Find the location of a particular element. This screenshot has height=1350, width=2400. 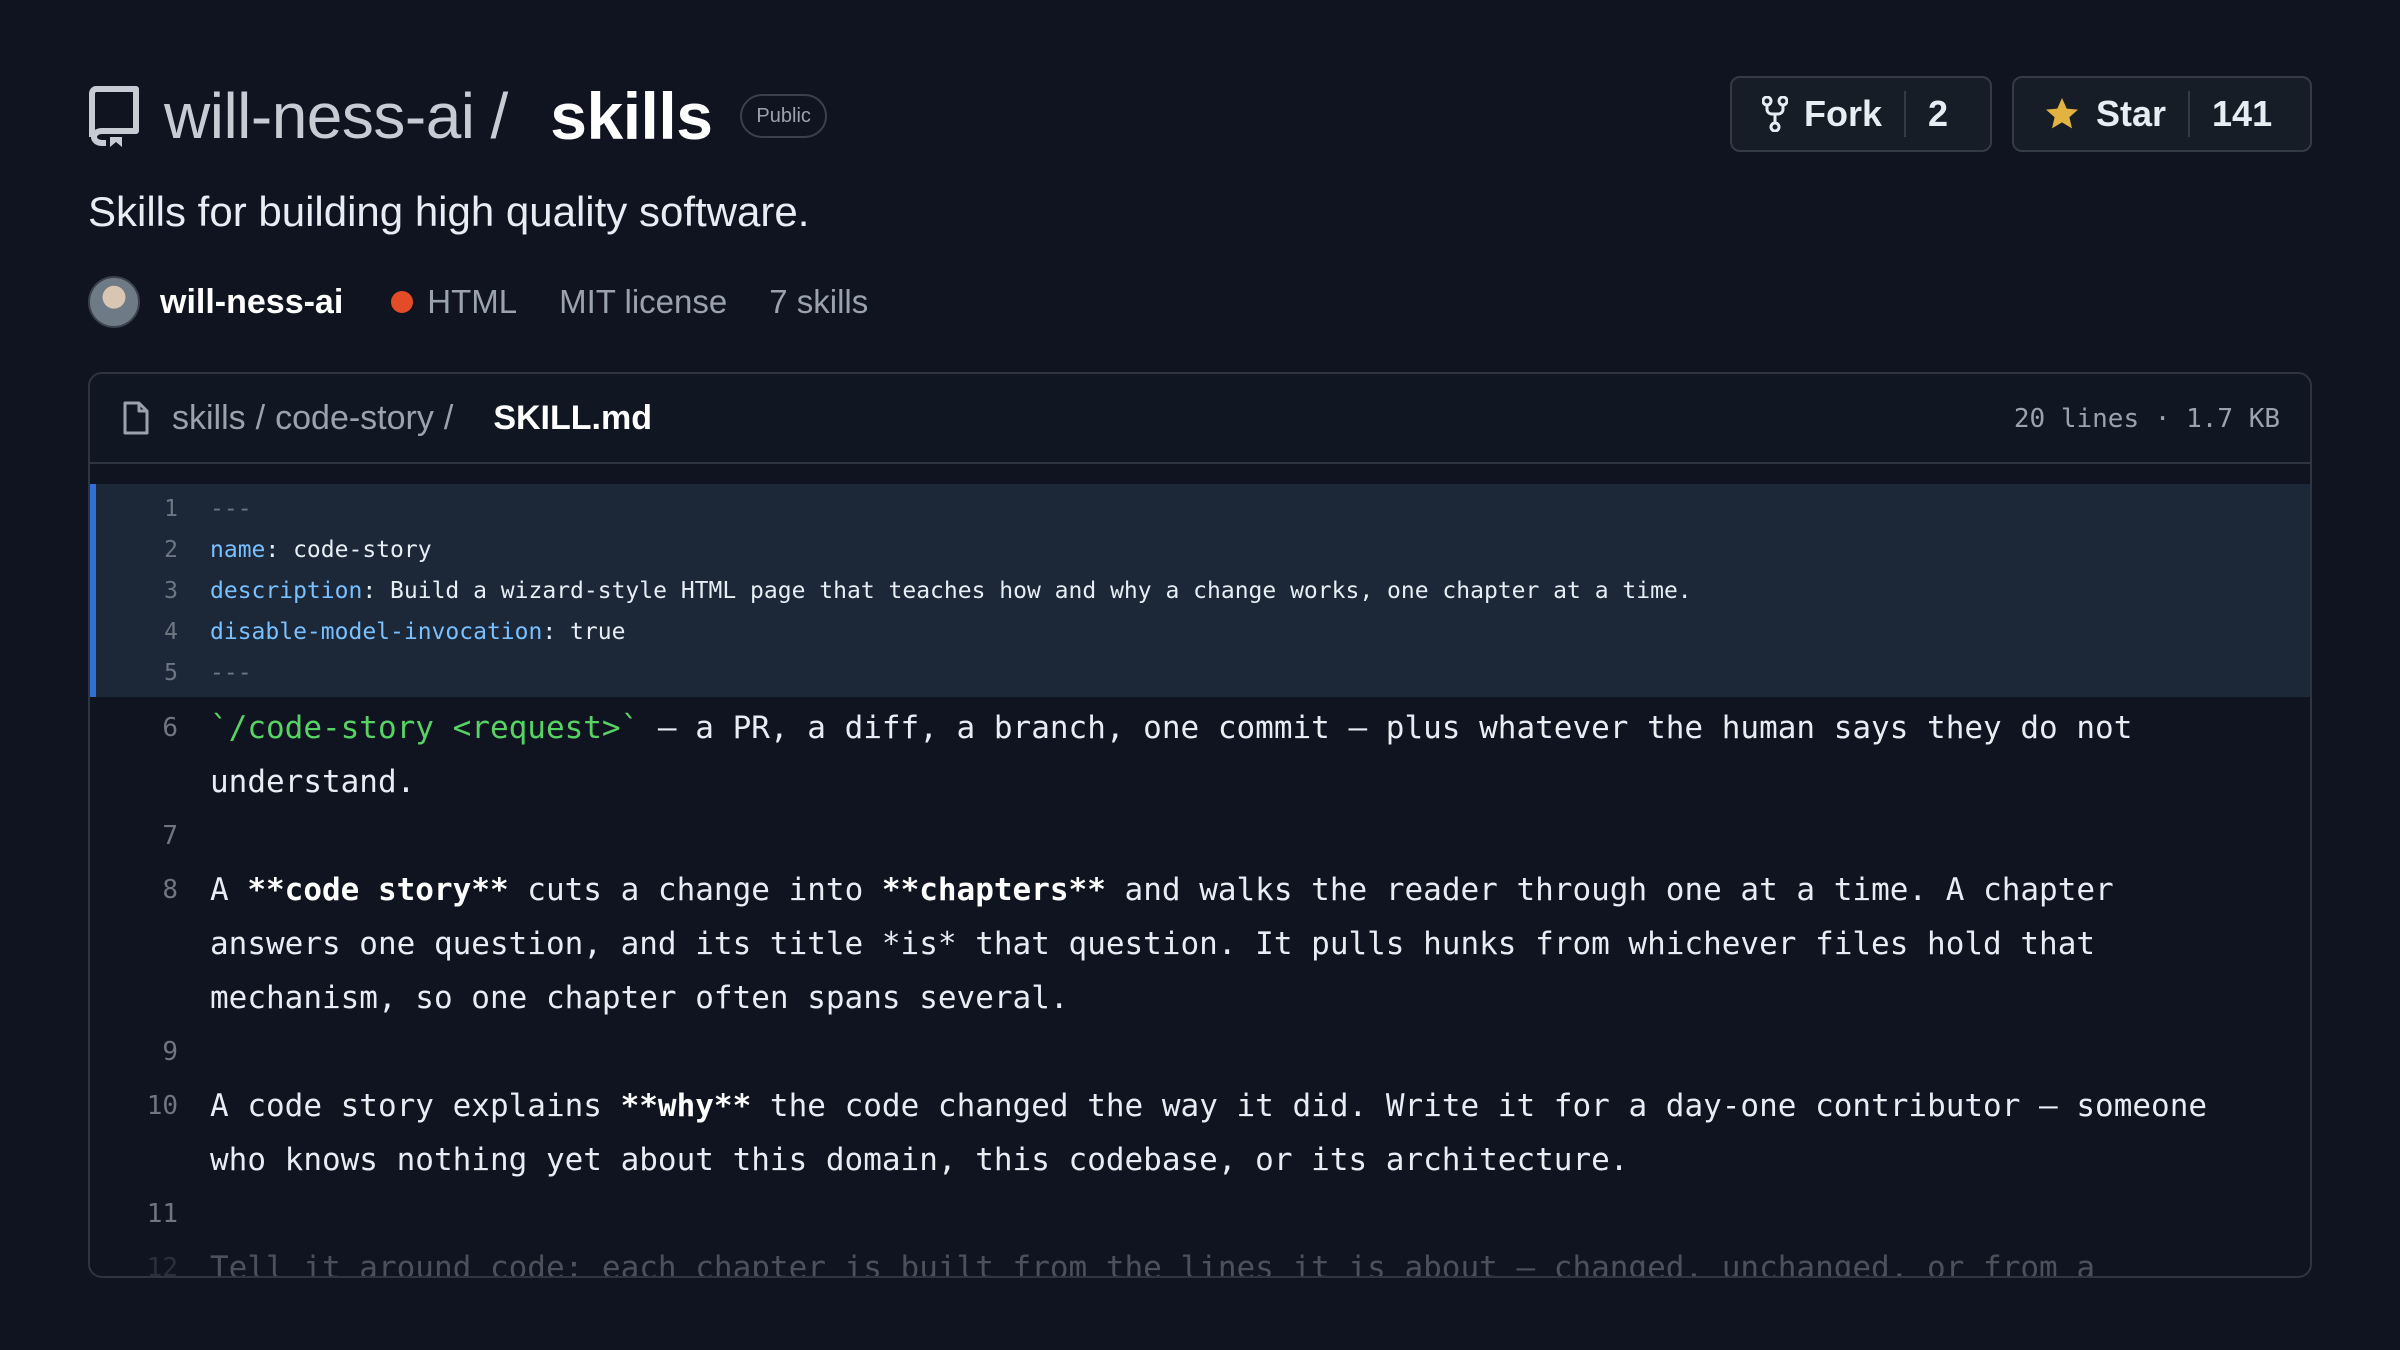

code-line-1: 1 --- is located at coordinates (1203, 508).